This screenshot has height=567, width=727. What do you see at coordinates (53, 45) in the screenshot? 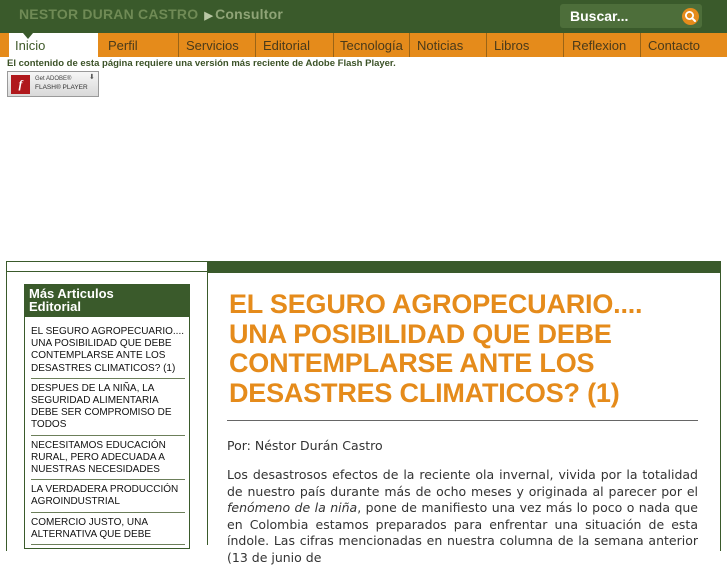
I see `nav-item-inicio: Inicio` at bounding box center [53, 45].